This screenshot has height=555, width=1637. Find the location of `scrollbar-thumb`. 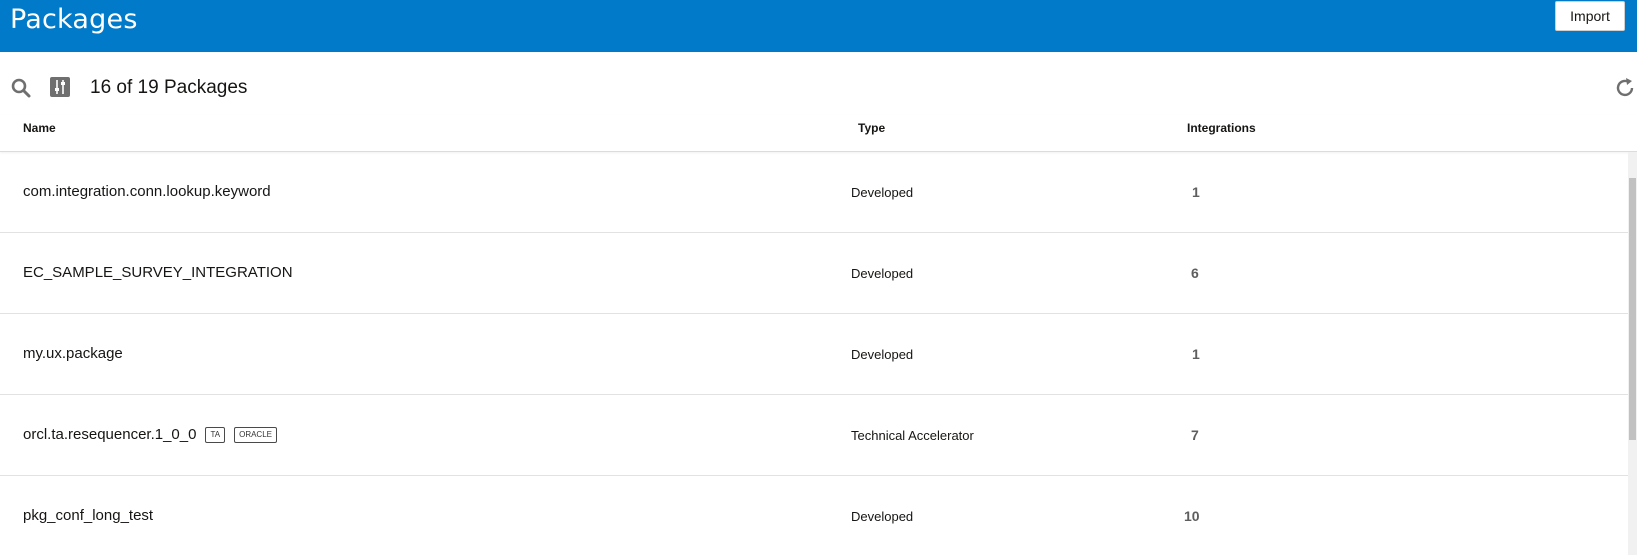

scrollbar-thumb is located at coordinates (1632, 309).